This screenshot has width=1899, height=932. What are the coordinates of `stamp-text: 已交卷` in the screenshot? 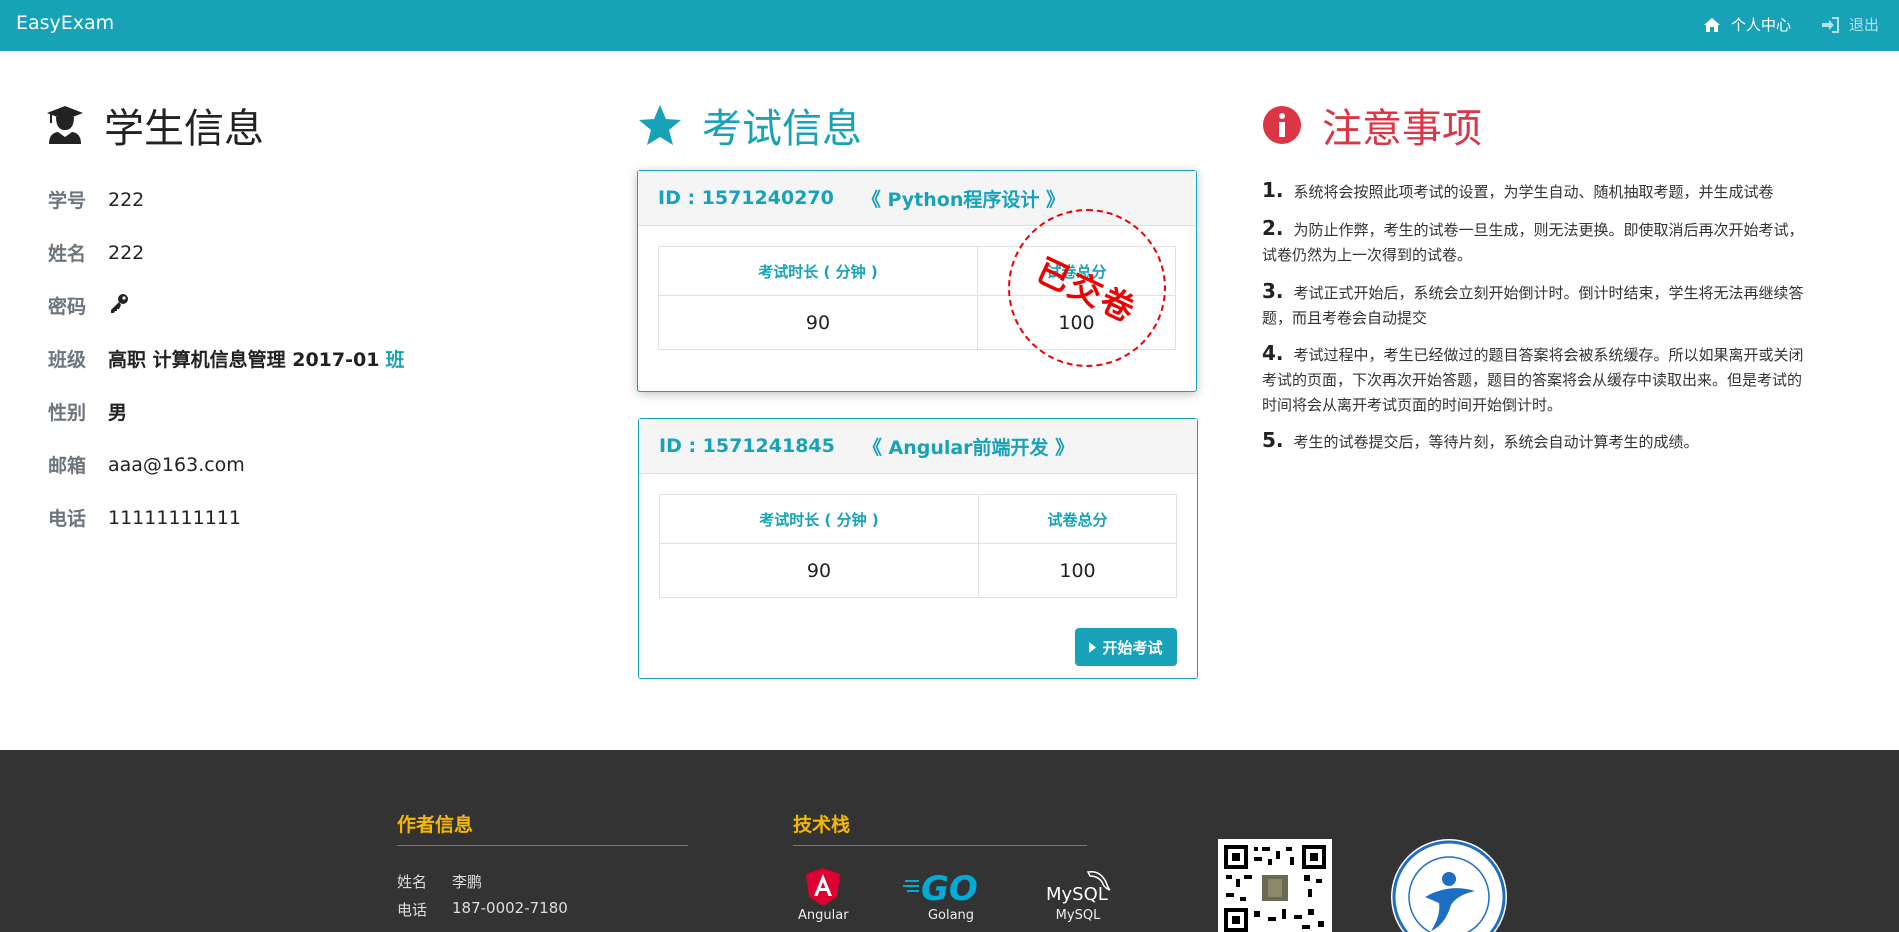 It's located at (1086, 290).